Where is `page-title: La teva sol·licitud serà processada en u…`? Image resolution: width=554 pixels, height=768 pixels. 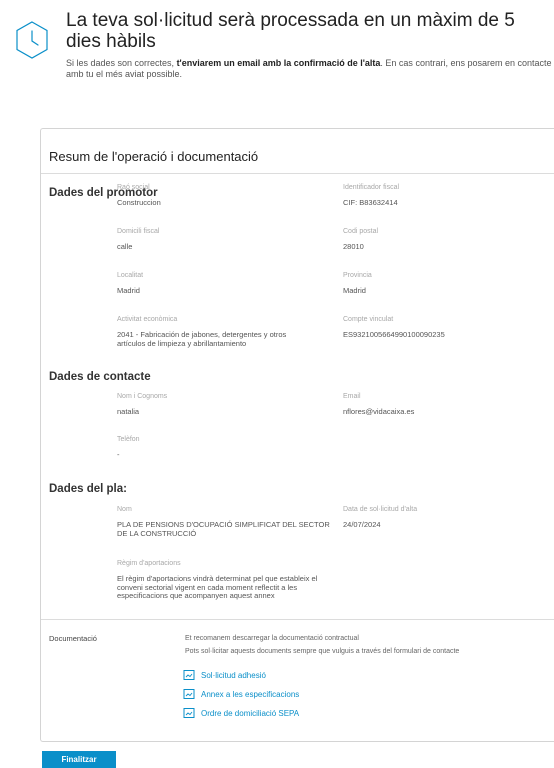
page-title: La teva sol·licitud serà processada en u… is located at coordinates (290, 31).